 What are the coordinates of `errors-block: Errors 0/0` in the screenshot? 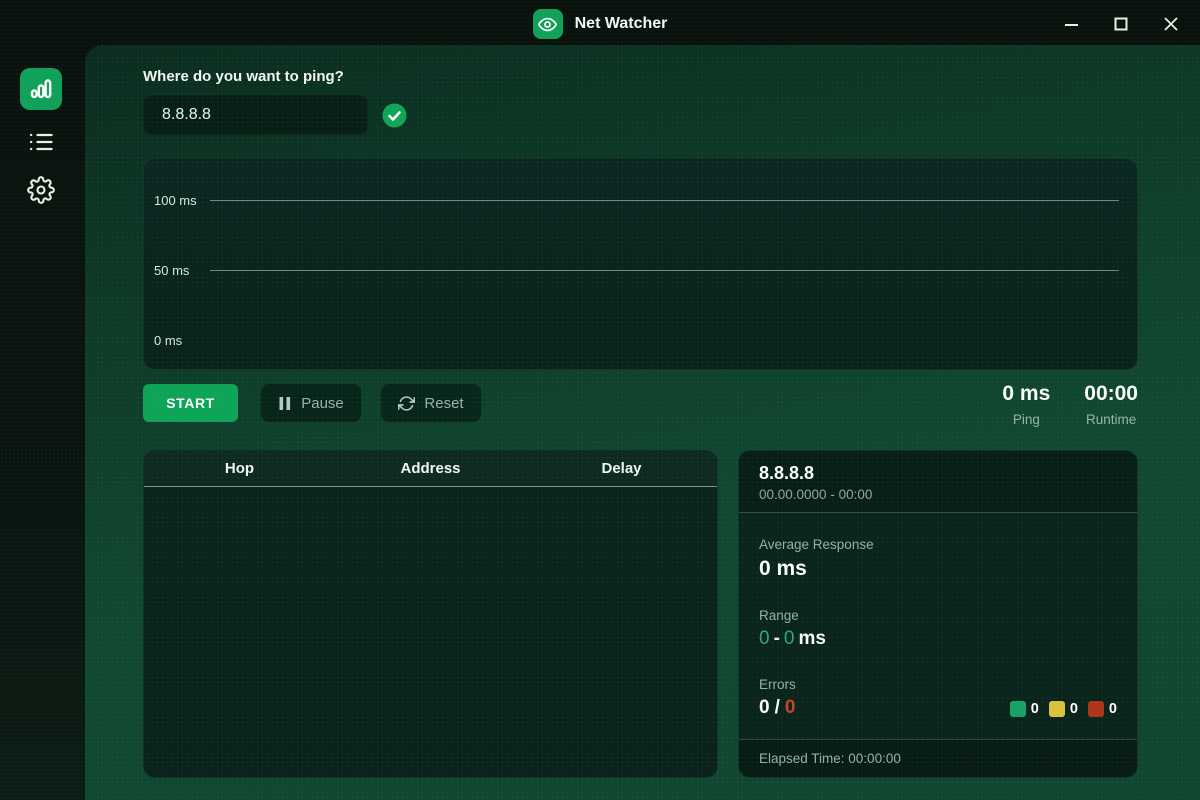 It's located at (777, 698).